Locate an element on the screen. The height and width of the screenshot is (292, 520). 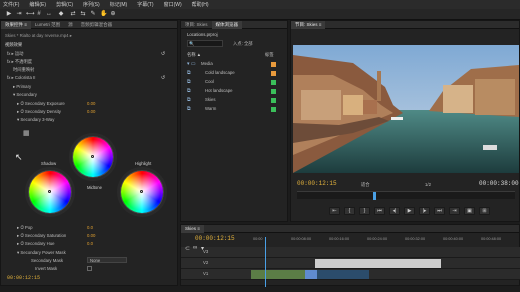
project-item: ⧉ Skies is located at coordinates (235, 101).